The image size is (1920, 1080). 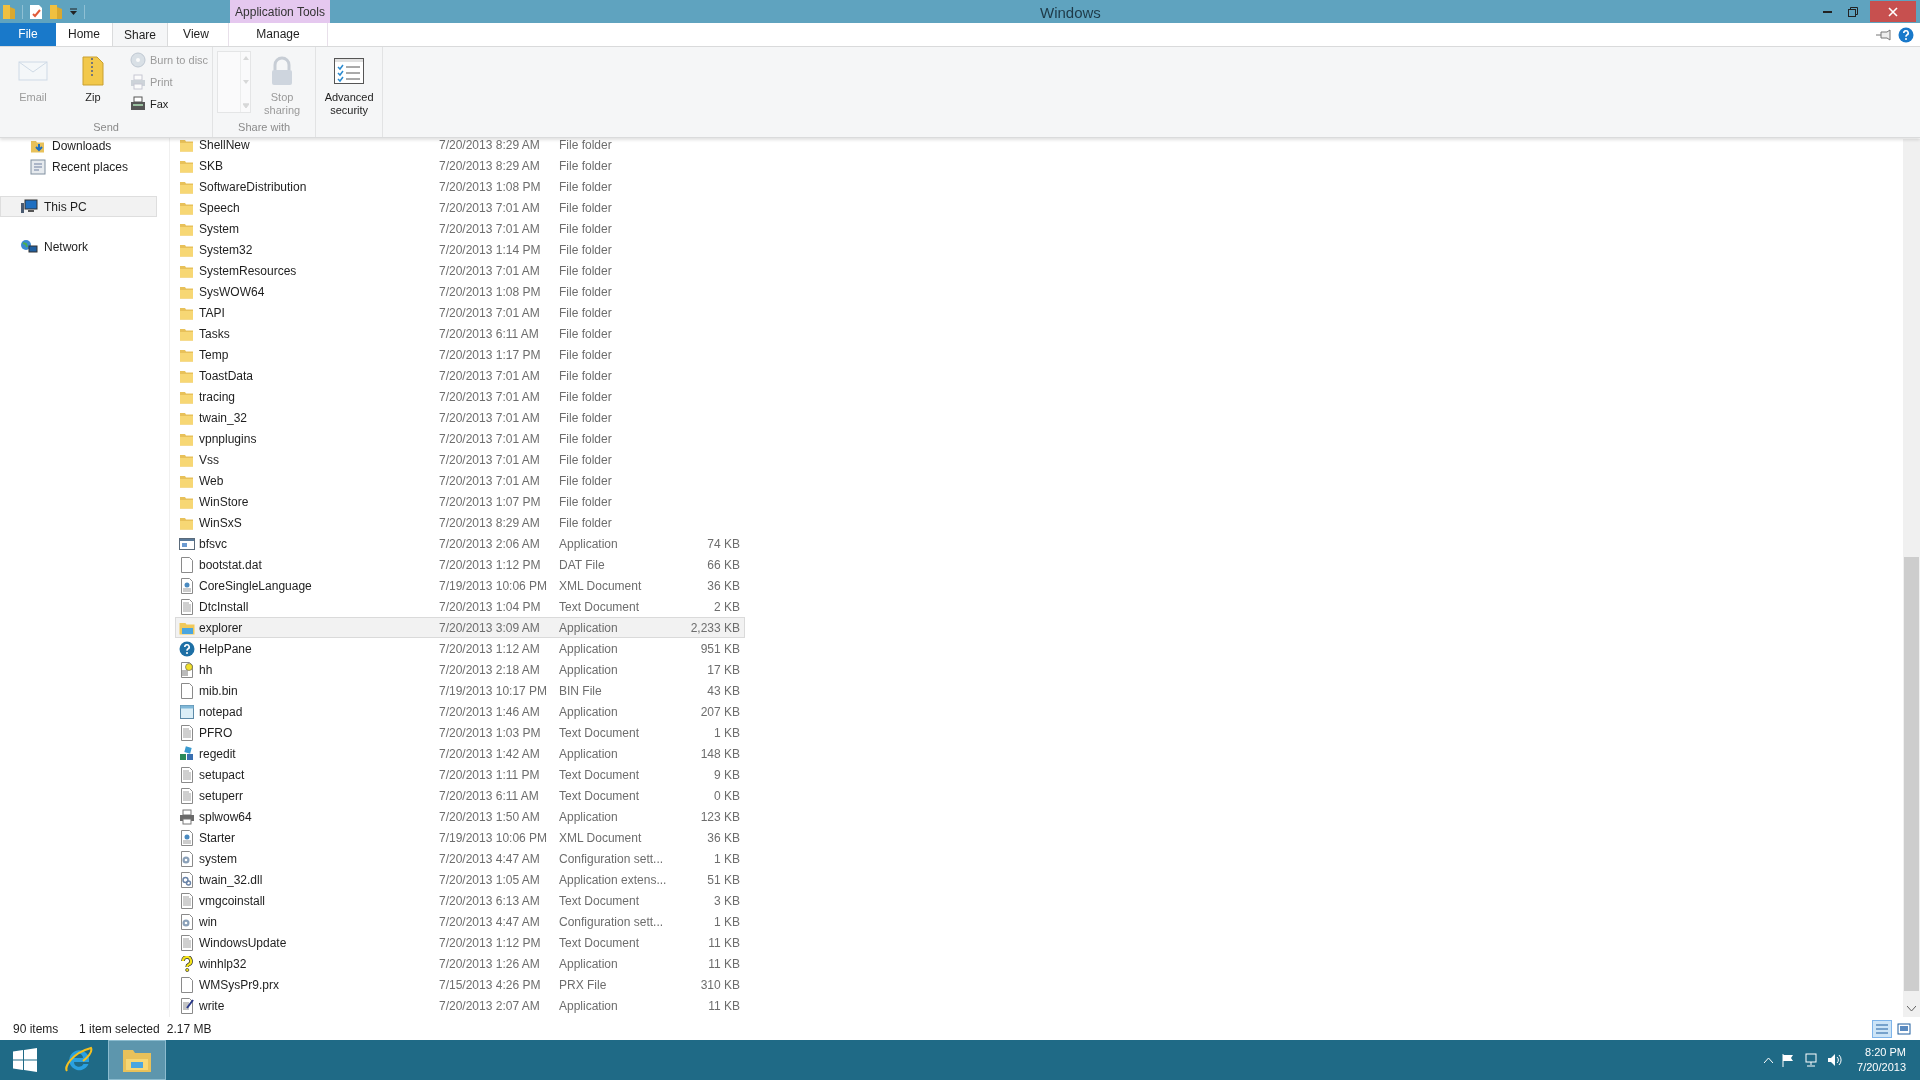 I want to click on nav-item: Recent places, so click(x=78, y=166).